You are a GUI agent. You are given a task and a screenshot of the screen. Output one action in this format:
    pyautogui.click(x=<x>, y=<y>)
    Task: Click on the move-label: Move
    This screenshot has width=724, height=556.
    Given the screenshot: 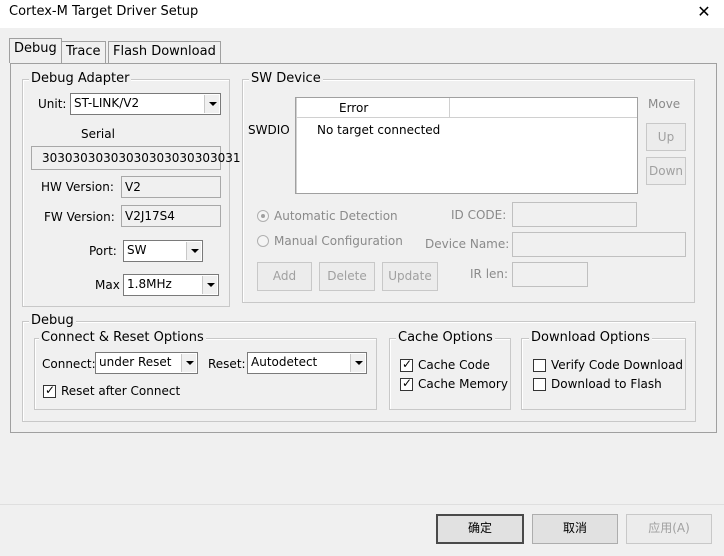 What is the action you would take?
    pyautogui.click(x=664, y=104)
    